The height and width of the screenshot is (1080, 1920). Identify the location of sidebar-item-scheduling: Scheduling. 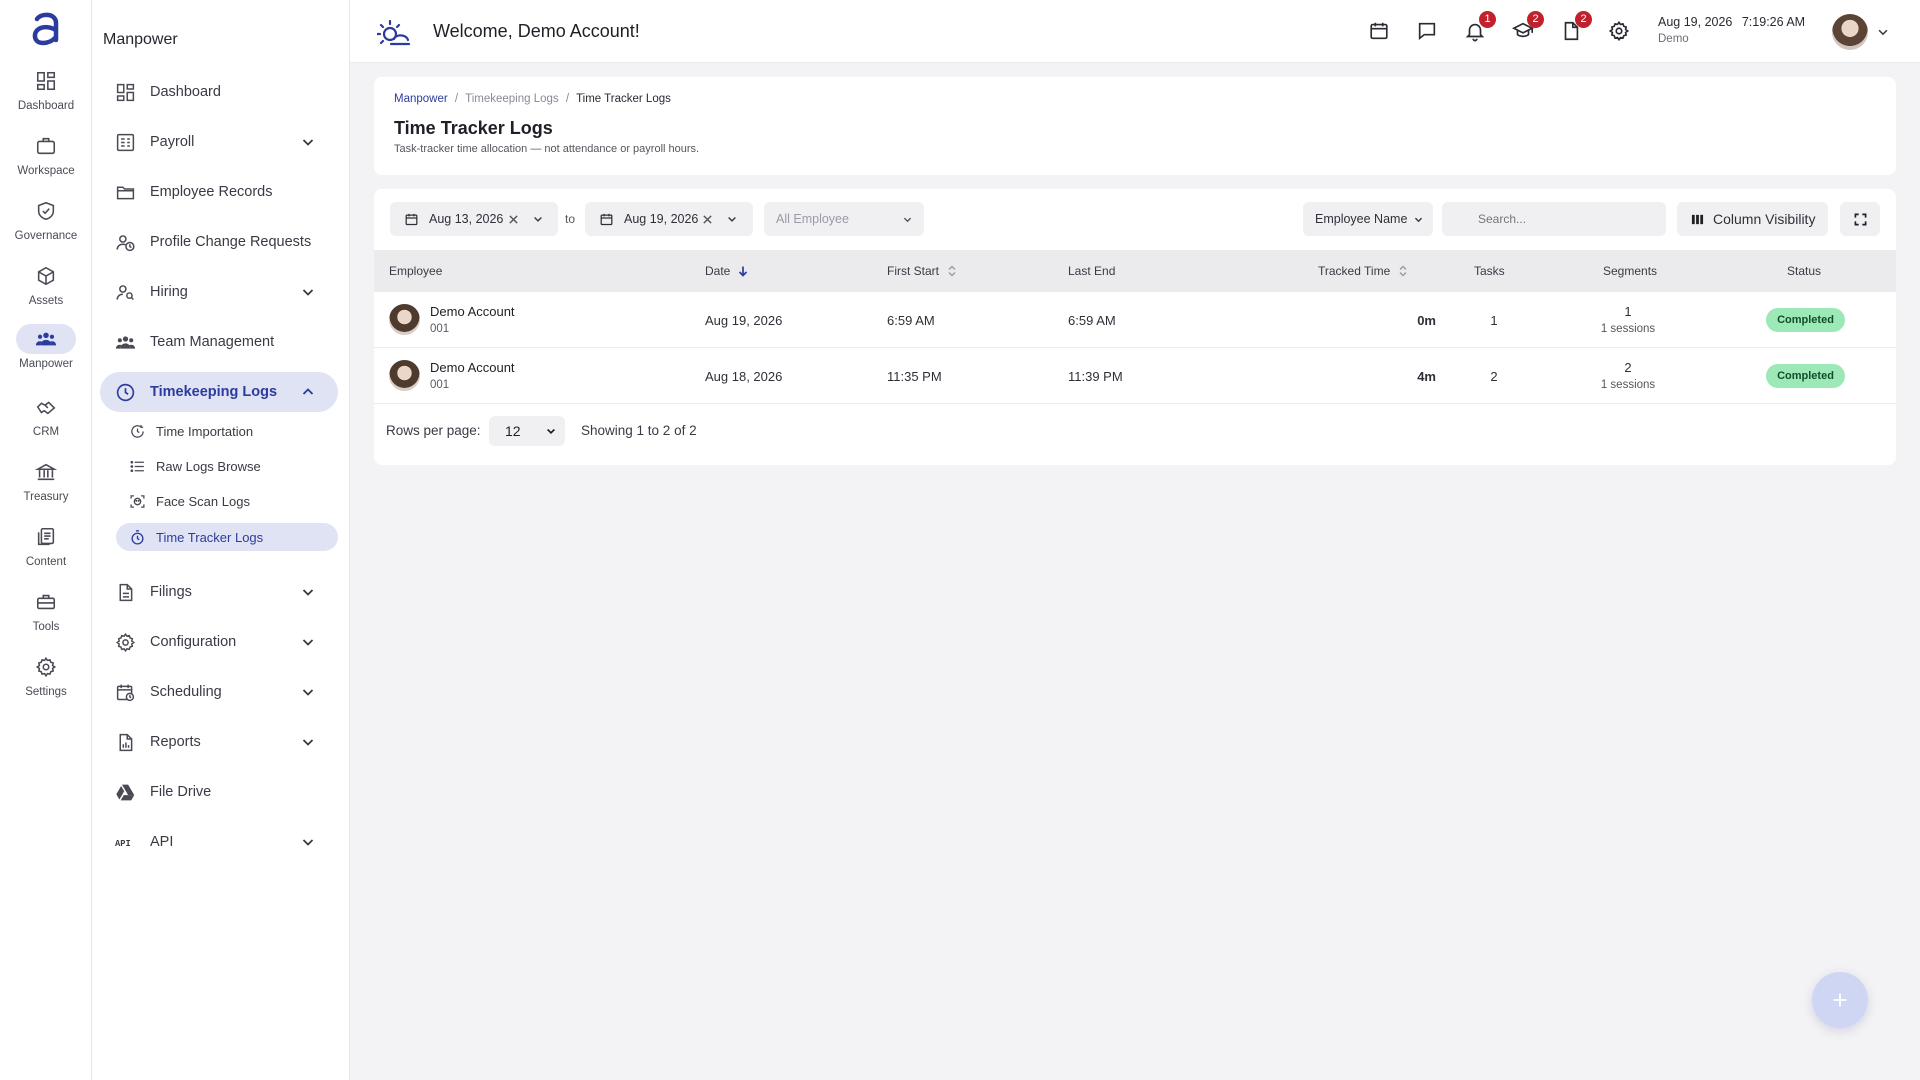
(219, 692).